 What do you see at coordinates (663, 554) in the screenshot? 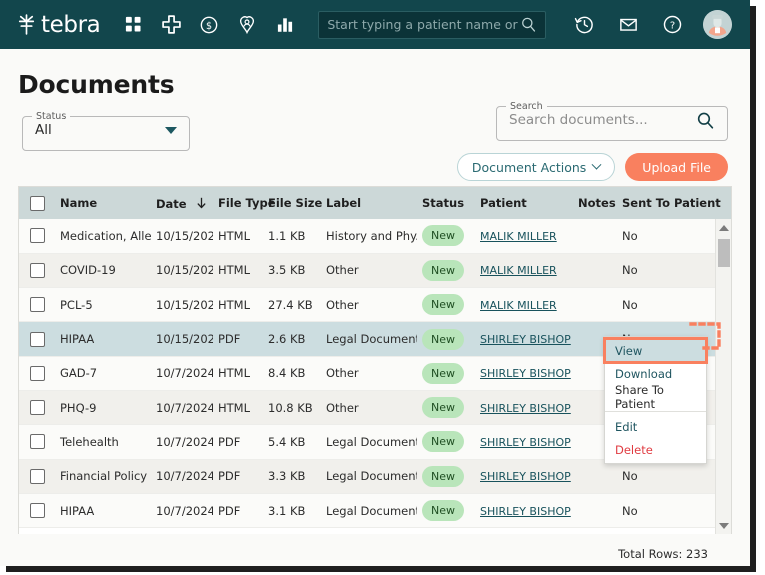
I see `total-rows-label: Total Rows: 233` at bounding box center [663, 554].